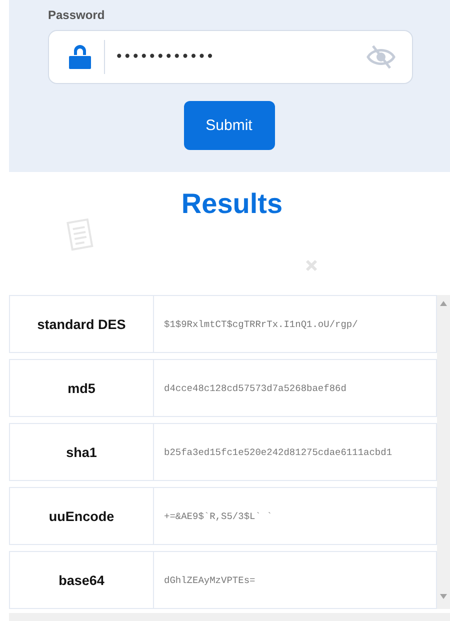 The width and height of the screenshot is (450, 621). What do you see at coordinates (240, 57) in the screenshot?
I see `password-input: ••••••••••••` at bounding box center [240, 57].